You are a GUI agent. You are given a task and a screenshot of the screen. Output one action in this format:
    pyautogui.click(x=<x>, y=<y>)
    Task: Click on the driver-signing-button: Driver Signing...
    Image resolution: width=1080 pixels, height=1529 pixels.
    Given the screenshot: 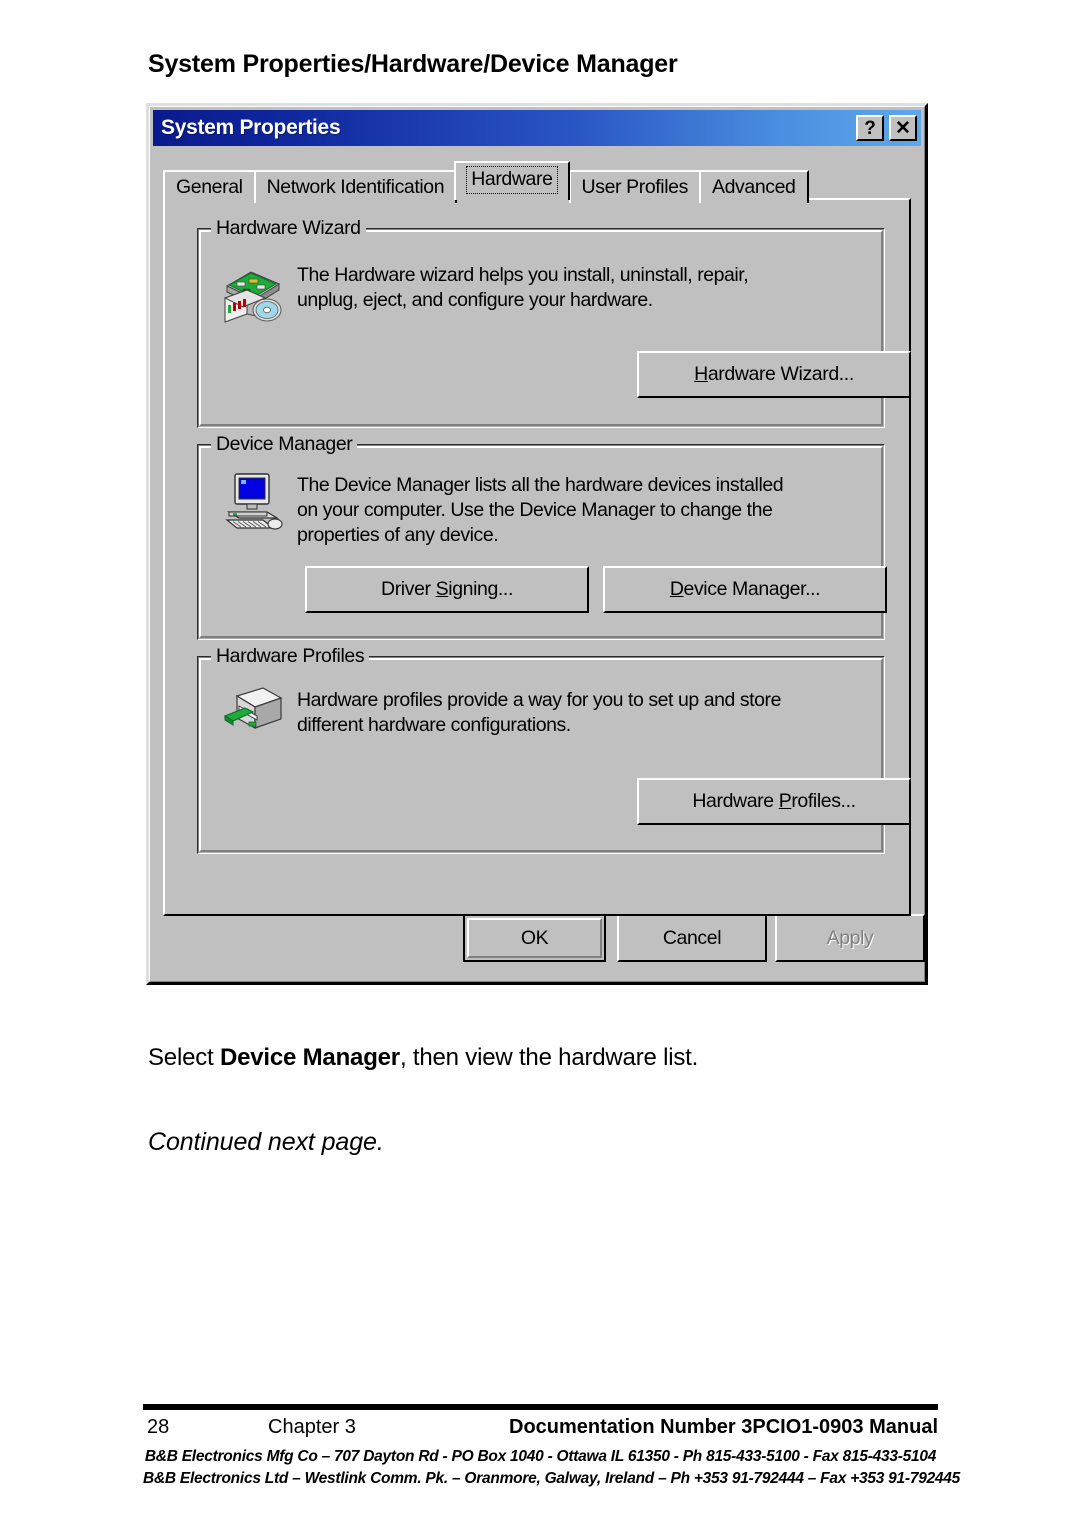 What is the action you would take?
    pyautogui.click(x=447, y=589)
    